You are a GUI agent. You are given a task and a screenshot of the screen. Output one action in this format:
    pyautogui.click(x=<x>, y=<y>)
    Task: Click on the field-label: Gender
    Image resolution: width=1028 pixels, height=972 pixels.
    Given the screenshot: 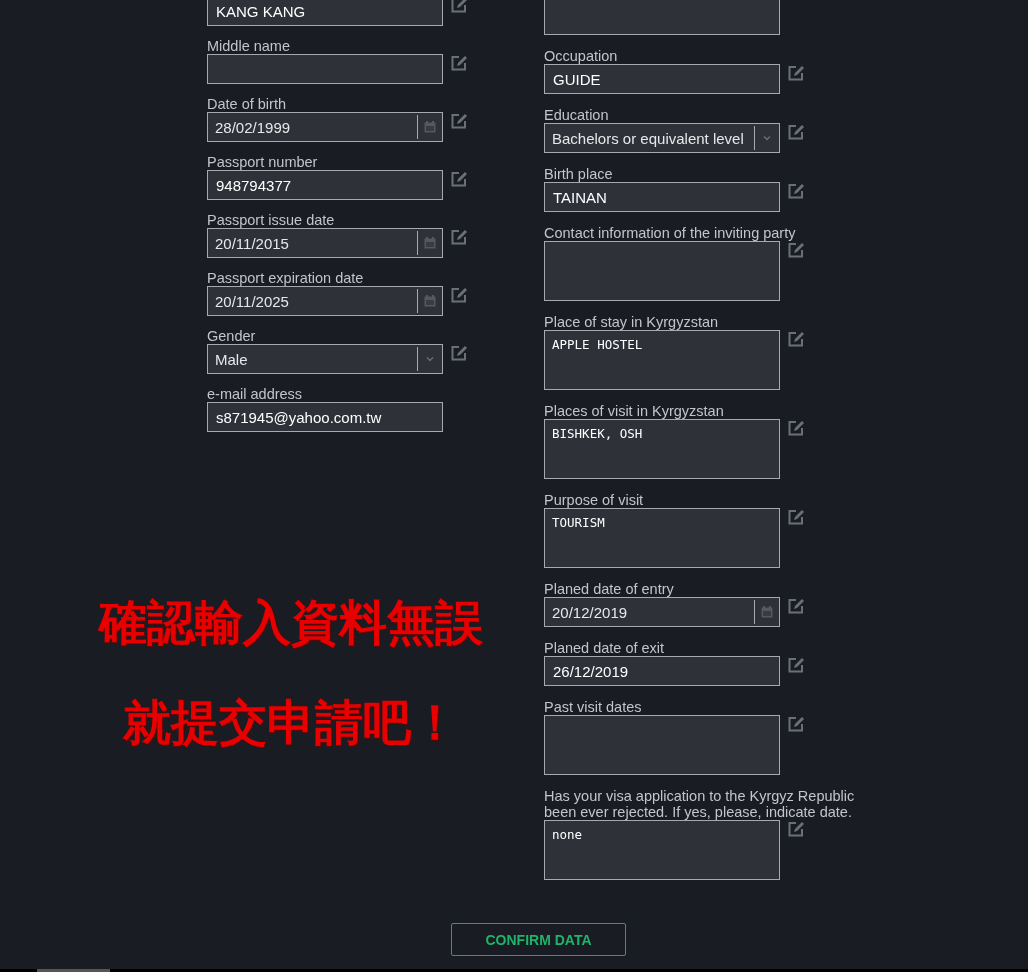 What is the action you would take?
    pyautogui.click(x=231, y=336)
    